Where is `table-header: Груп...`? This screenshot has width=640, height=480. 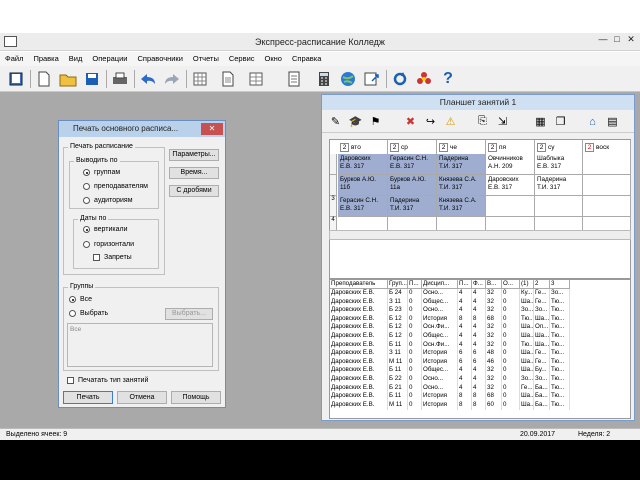 table-header: Груп... is located at coordinates (398, 284).